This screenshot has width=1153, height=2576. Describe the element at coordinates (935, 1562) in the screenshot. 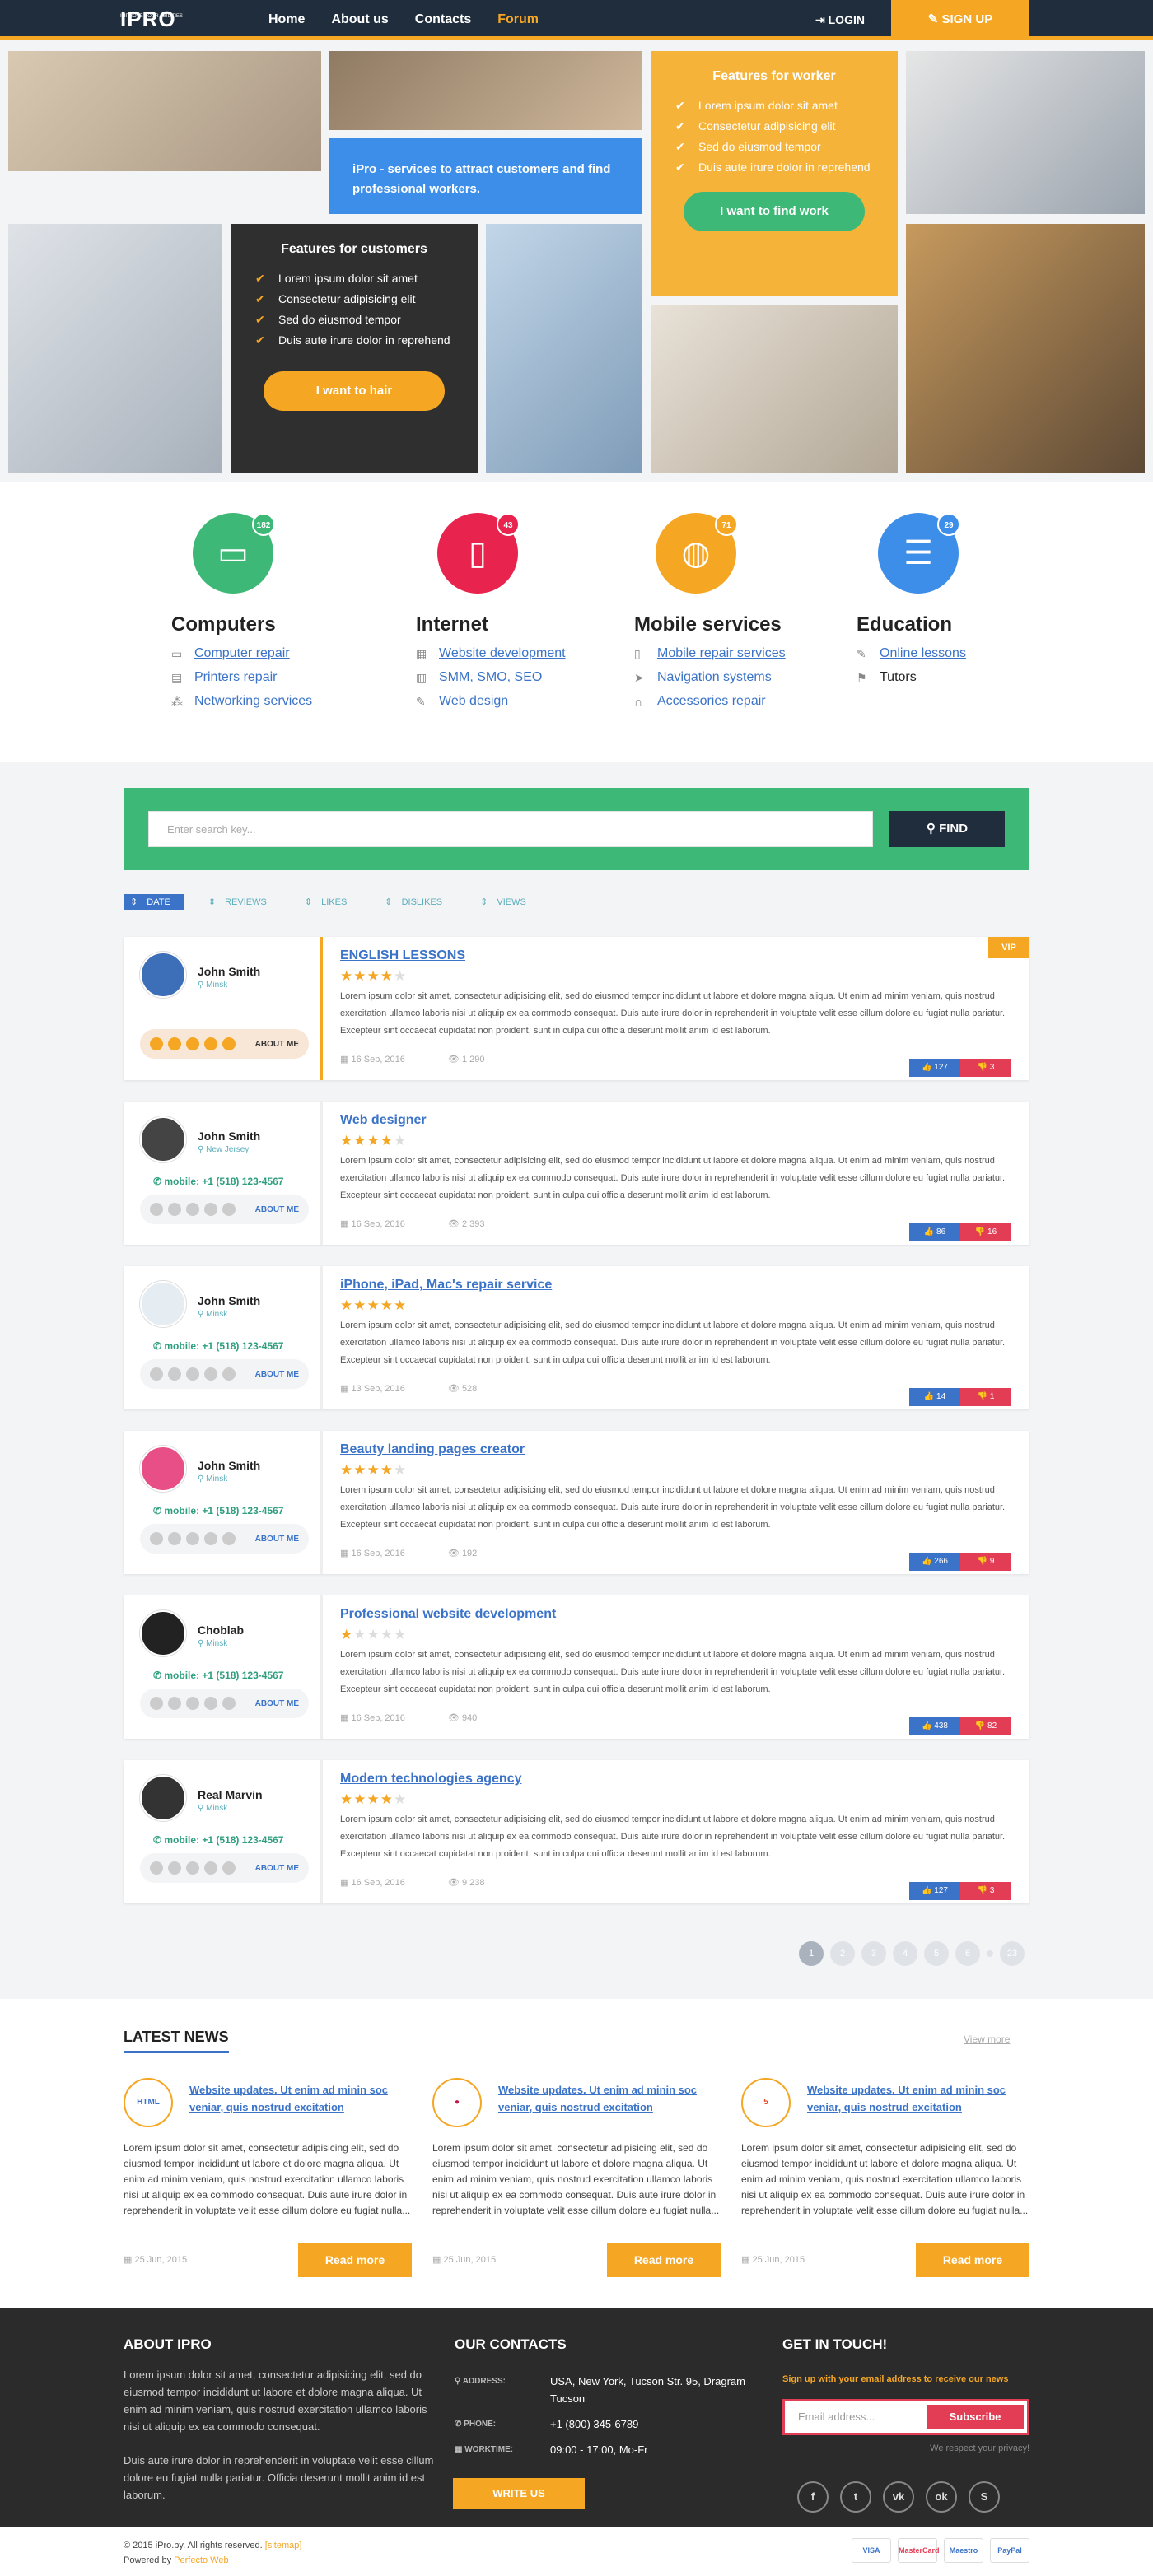

I see `like-button: 👍 266` at that location.